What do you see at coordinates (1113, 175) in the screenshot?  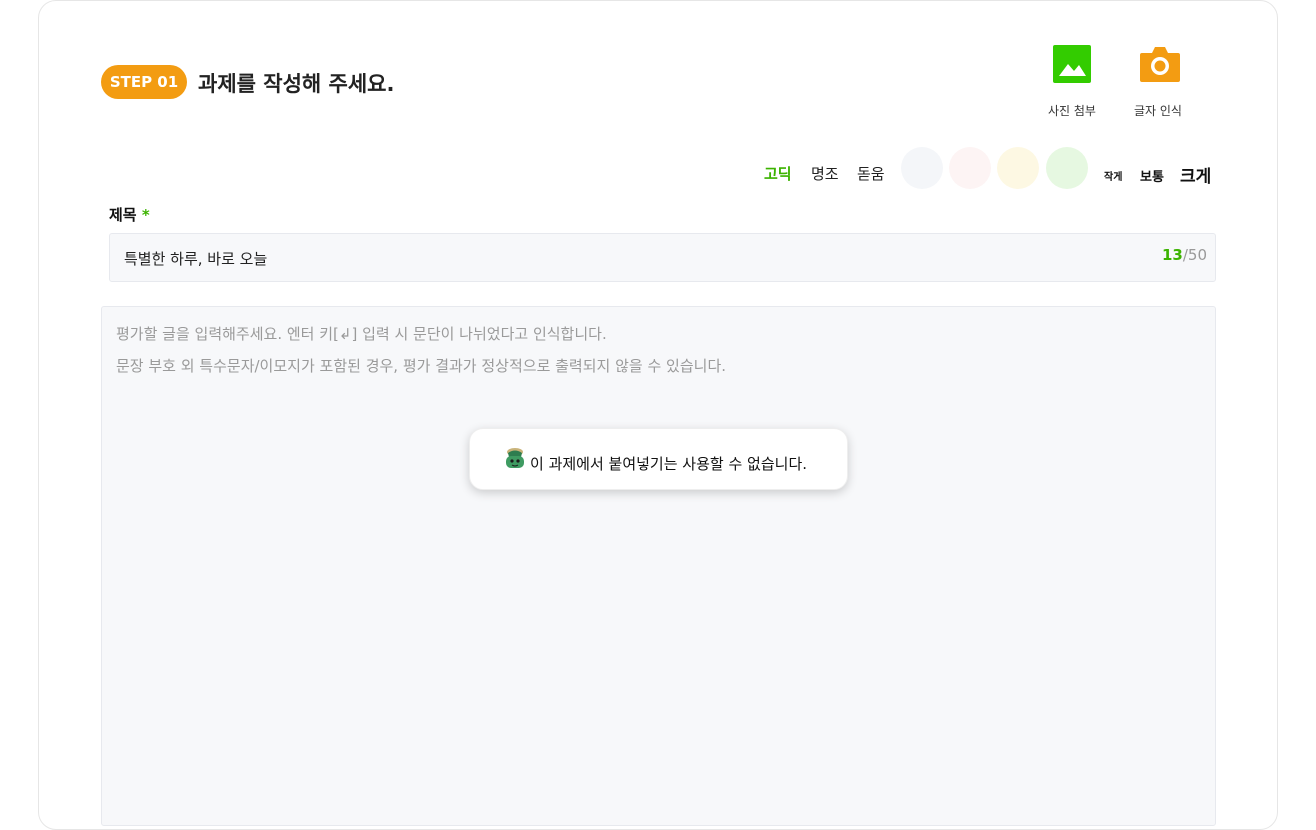 I see `size-option-small: 작게` at bounding box center [1113, 175].